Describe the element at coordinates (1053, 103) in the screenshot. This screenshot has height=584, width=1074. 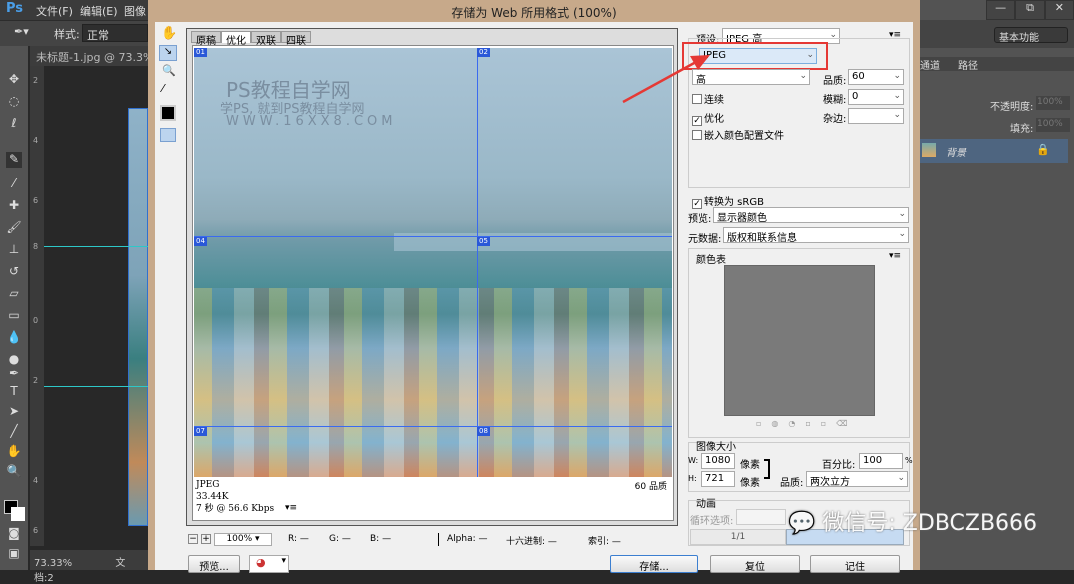
I see `opacity-input: 100%` at that location.